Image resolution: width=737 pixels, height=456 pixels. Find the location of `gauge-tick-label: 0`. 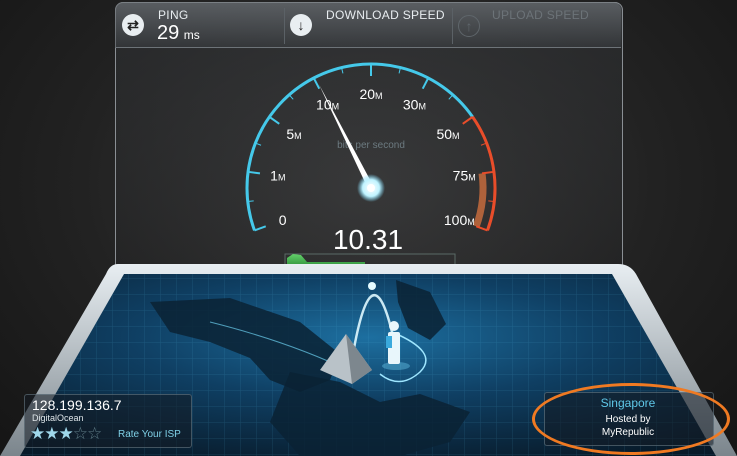

gauge-tick-label: 0 is located at coordinates (283, 220).